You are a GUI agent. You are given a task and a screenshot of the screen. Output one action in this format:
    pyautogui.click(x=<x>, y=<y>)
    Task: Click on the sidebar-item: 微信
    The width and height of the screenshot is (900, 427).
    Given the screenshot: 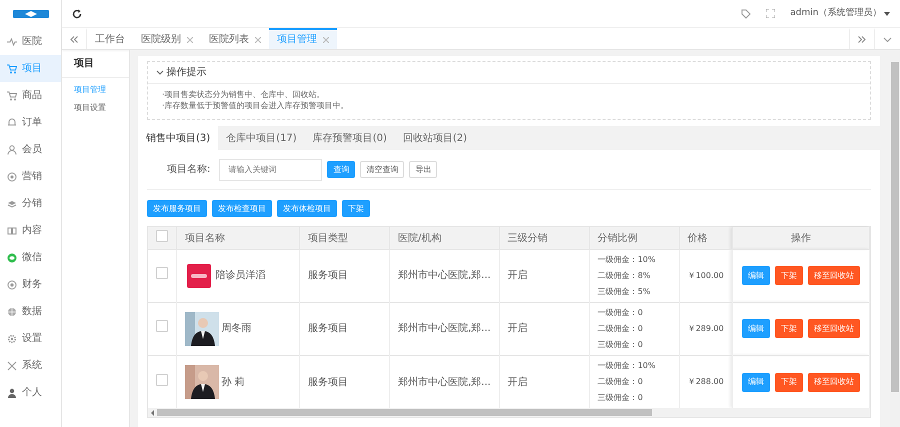 What is the action you would take?
    pyautogui.click(x=30, y=257)
    